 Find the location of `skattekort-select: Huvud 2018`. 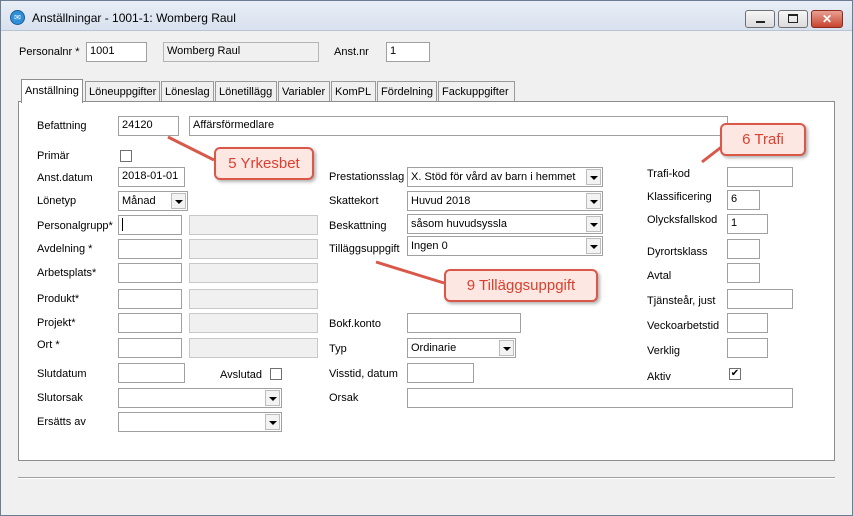

skattekort-select: Huvud 2018 is located at coordinates (505, 201).